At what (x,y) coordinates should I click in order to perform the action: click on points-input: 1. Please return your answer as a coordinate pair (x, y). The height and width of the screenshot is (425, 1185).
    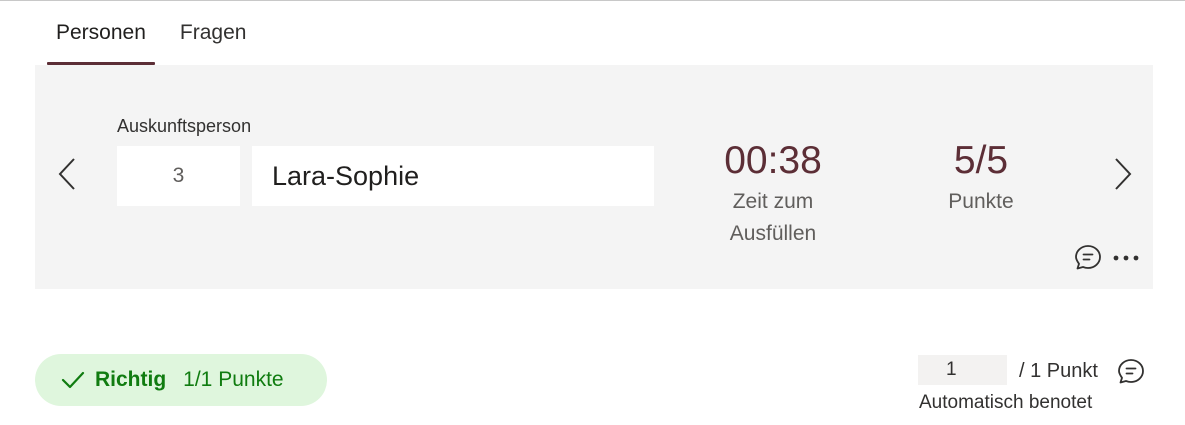
    Looking at the image, I should click on (962, 370).